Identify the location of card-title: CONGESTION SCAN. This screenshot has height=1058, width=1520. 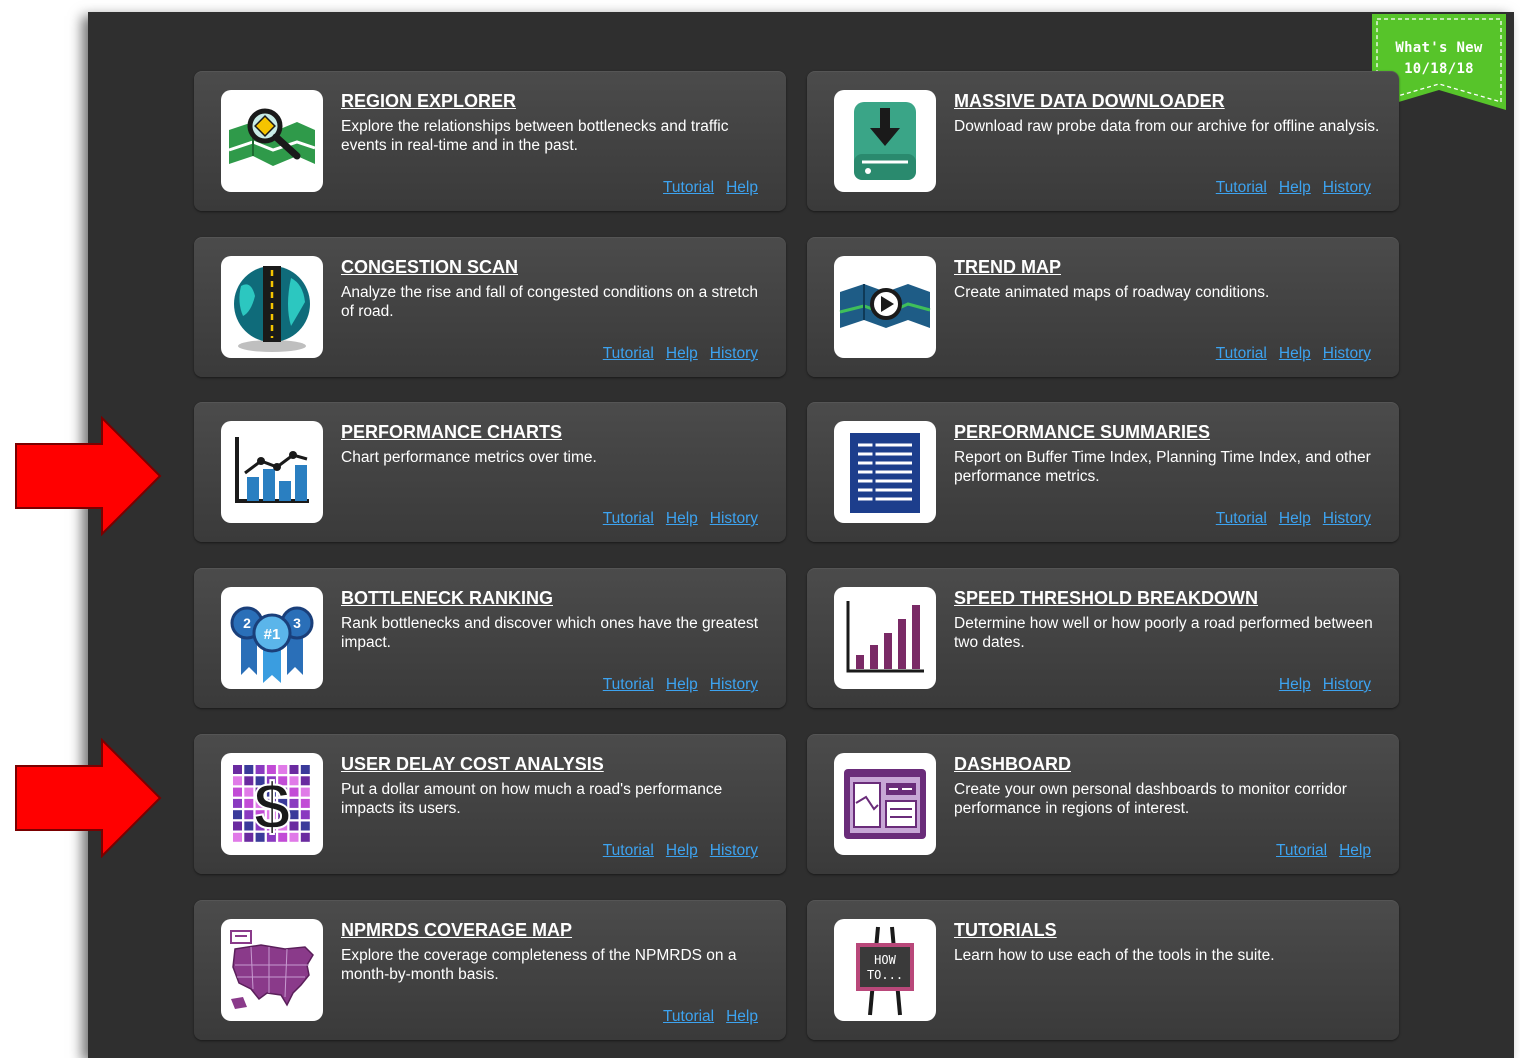
(429, 267).